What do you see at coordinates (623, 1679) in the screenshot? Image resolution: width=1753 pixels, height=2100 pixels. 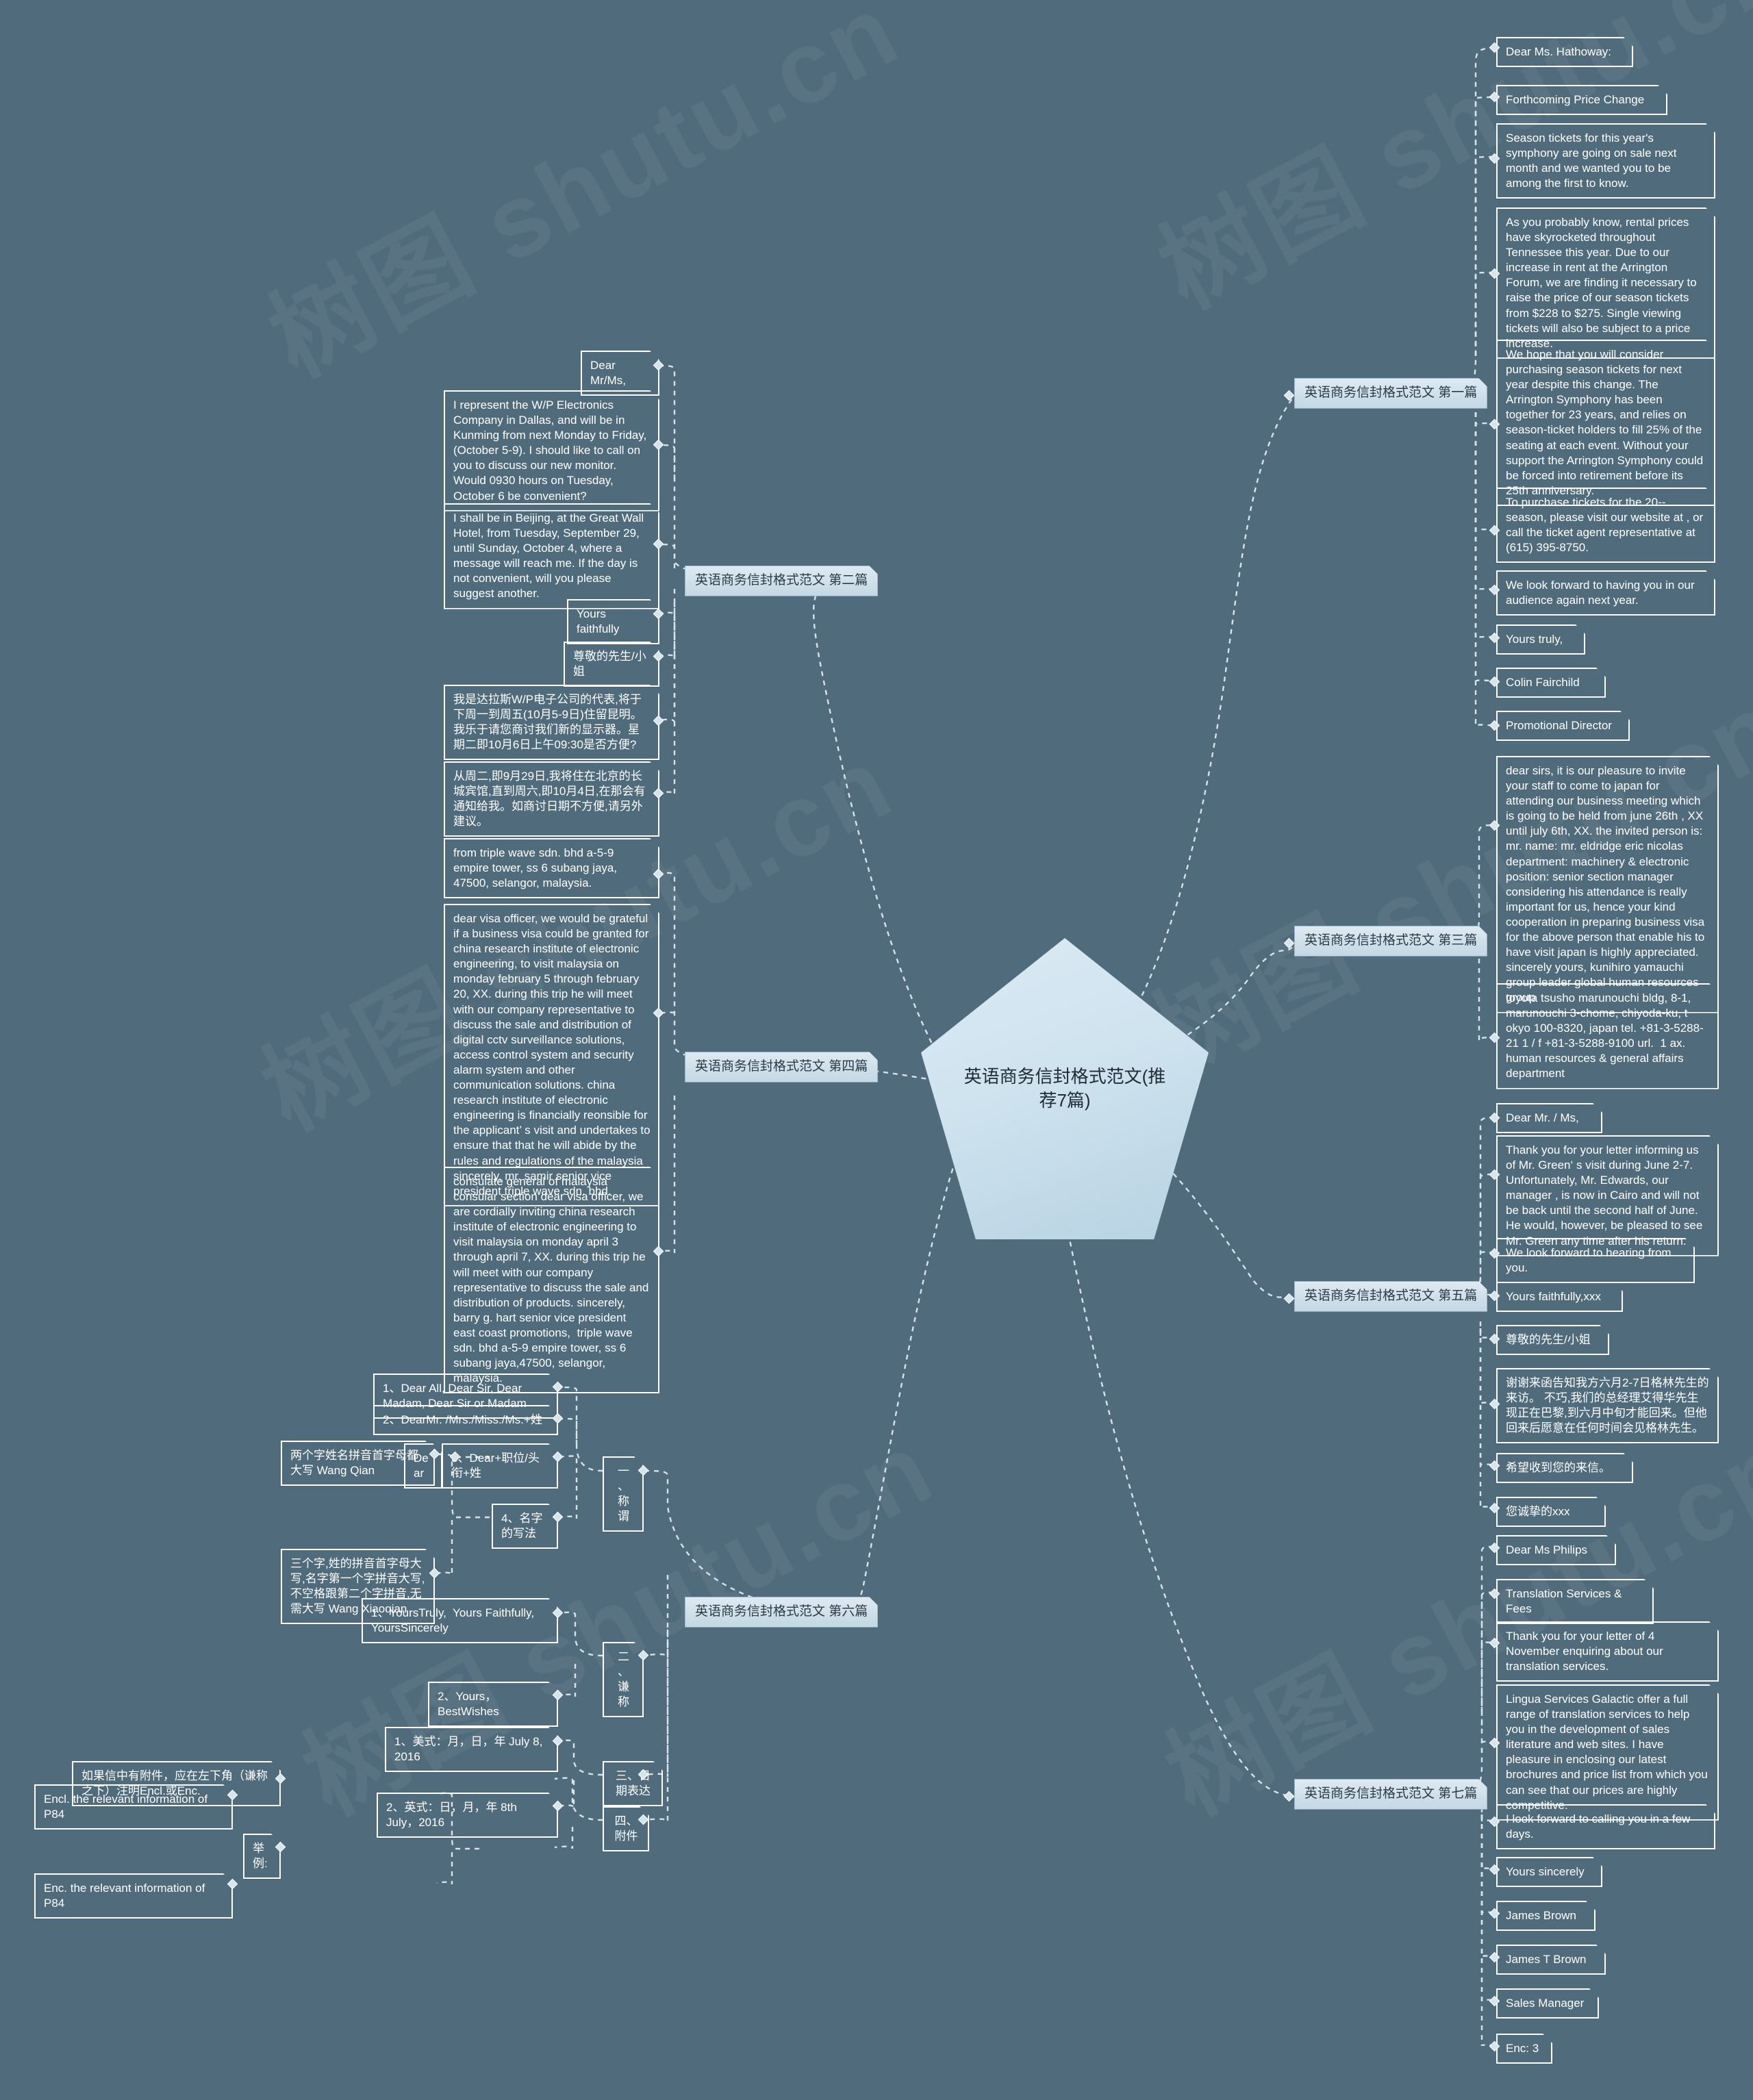 I see `node-b6-sub-1-label: 二、谦称` at bounding box center [623, 1679].